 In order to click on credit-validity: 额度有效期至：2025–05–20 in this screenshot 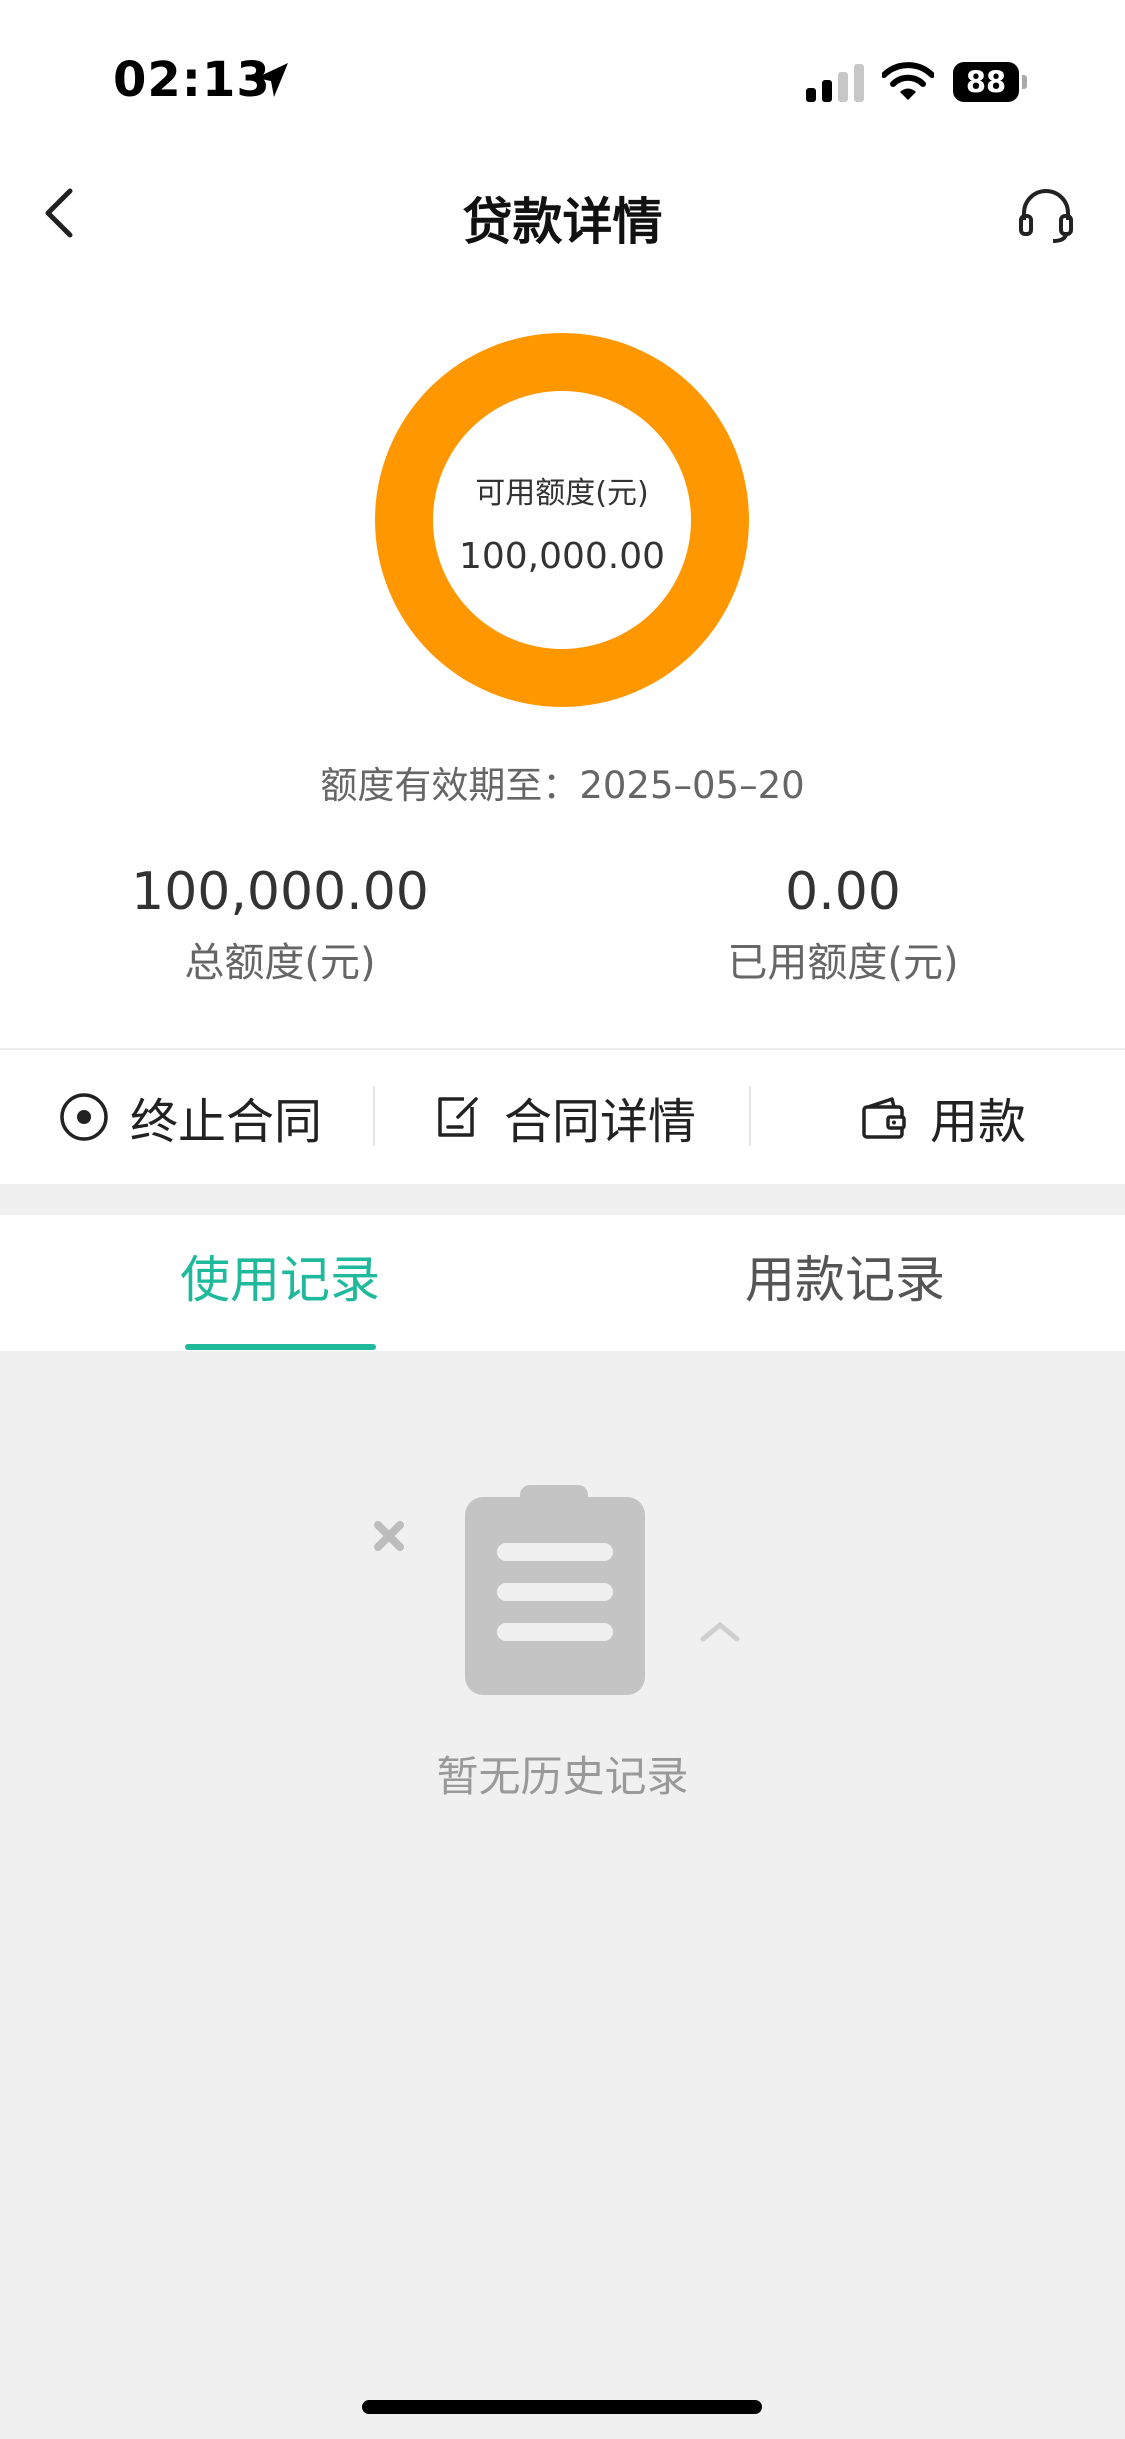, I will do `click(562, 782)`.